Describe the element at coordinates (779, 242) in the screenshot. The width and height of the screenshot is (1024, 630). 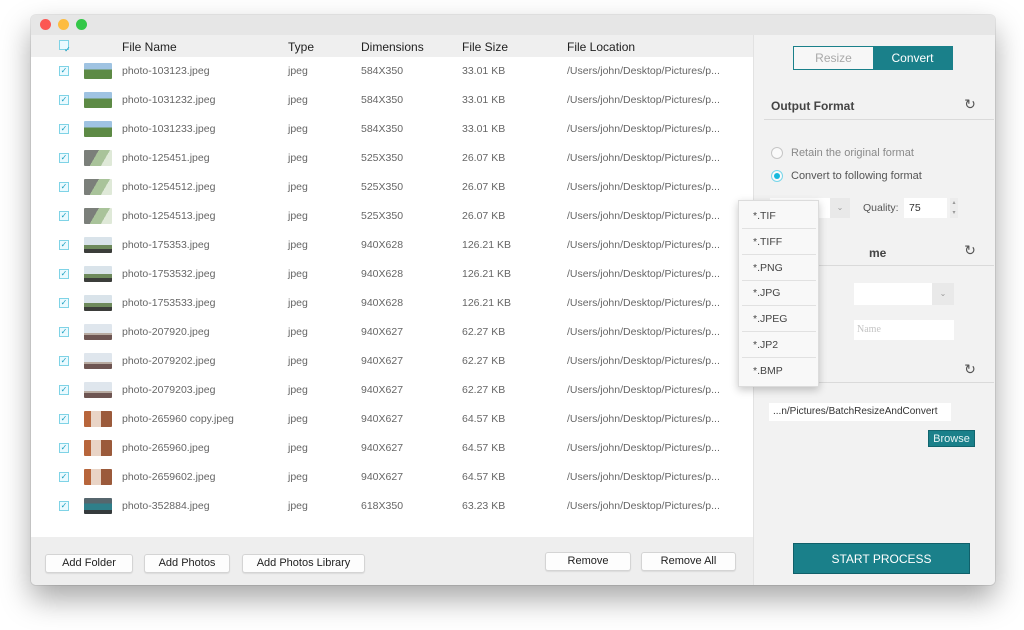
I see `dropdown-option: *.TIFF` at that location.